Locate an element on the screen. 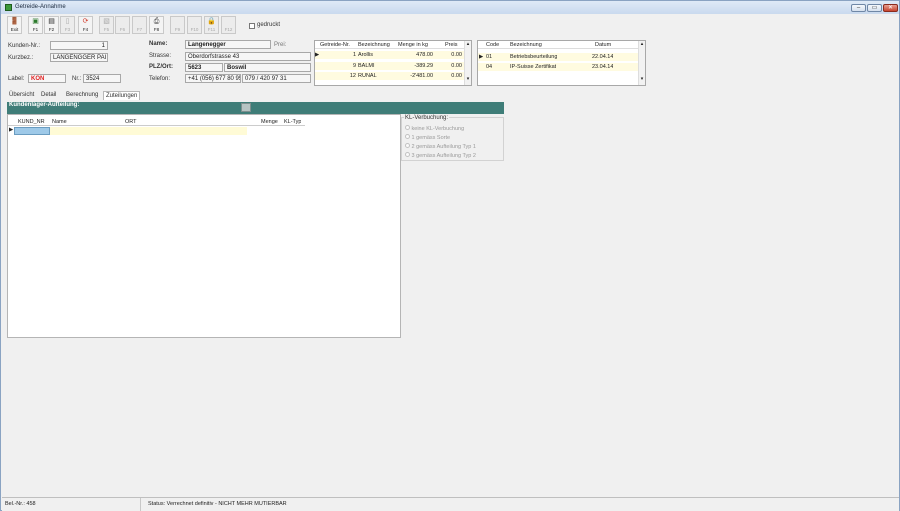 This screenshot has height=511, width=900. section-title: Kundenlager-Aufteilung: is located at coordinates (44, 105).